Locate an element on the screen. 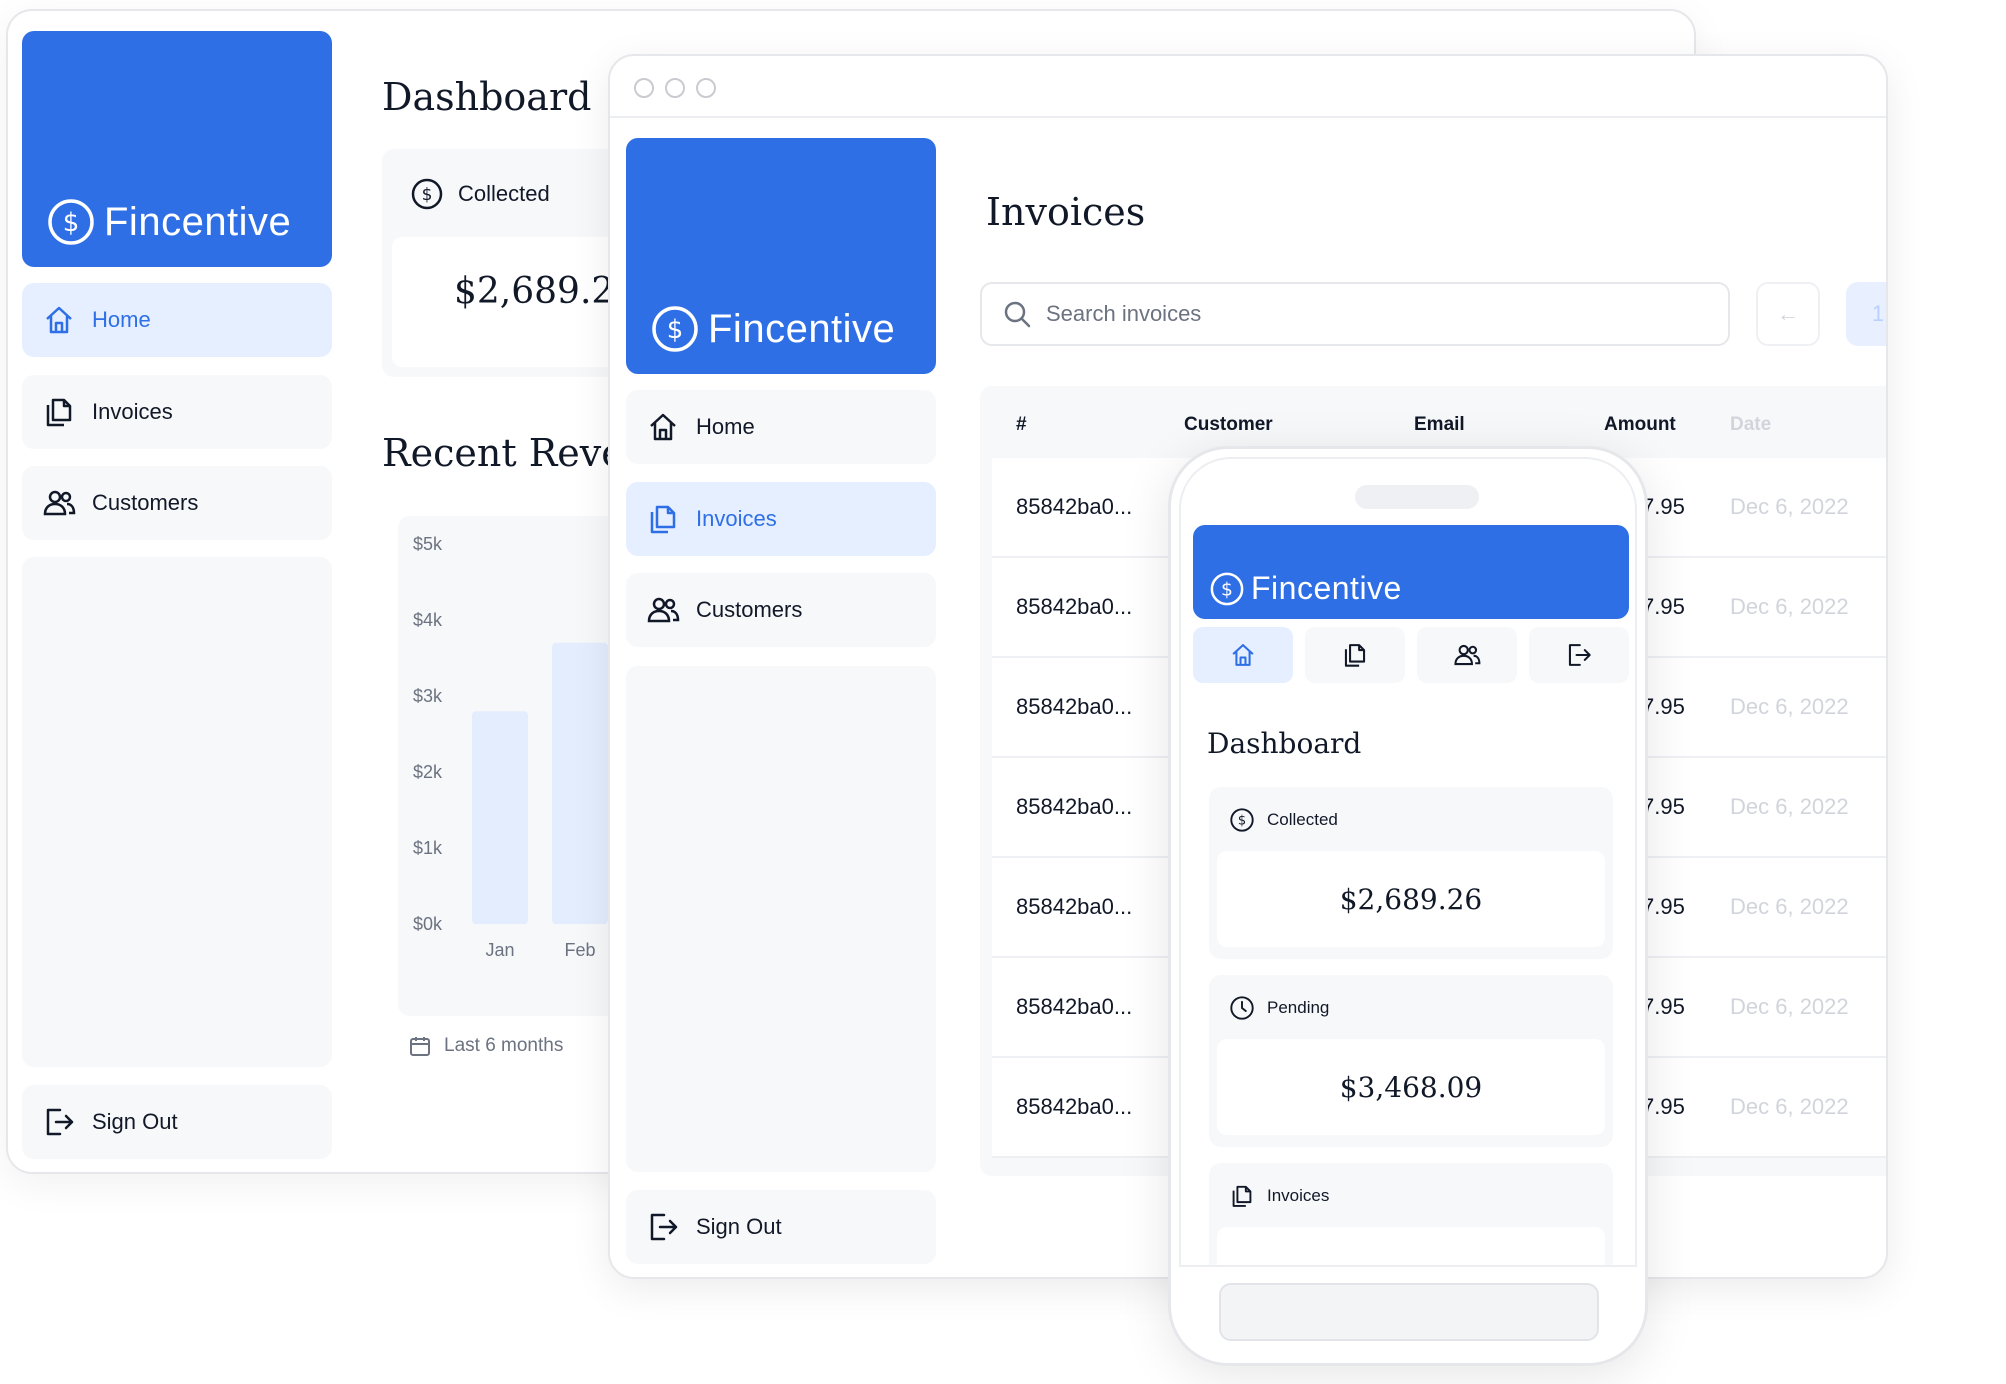  y-tick-label: $2k is located at coordinates (428, 772).